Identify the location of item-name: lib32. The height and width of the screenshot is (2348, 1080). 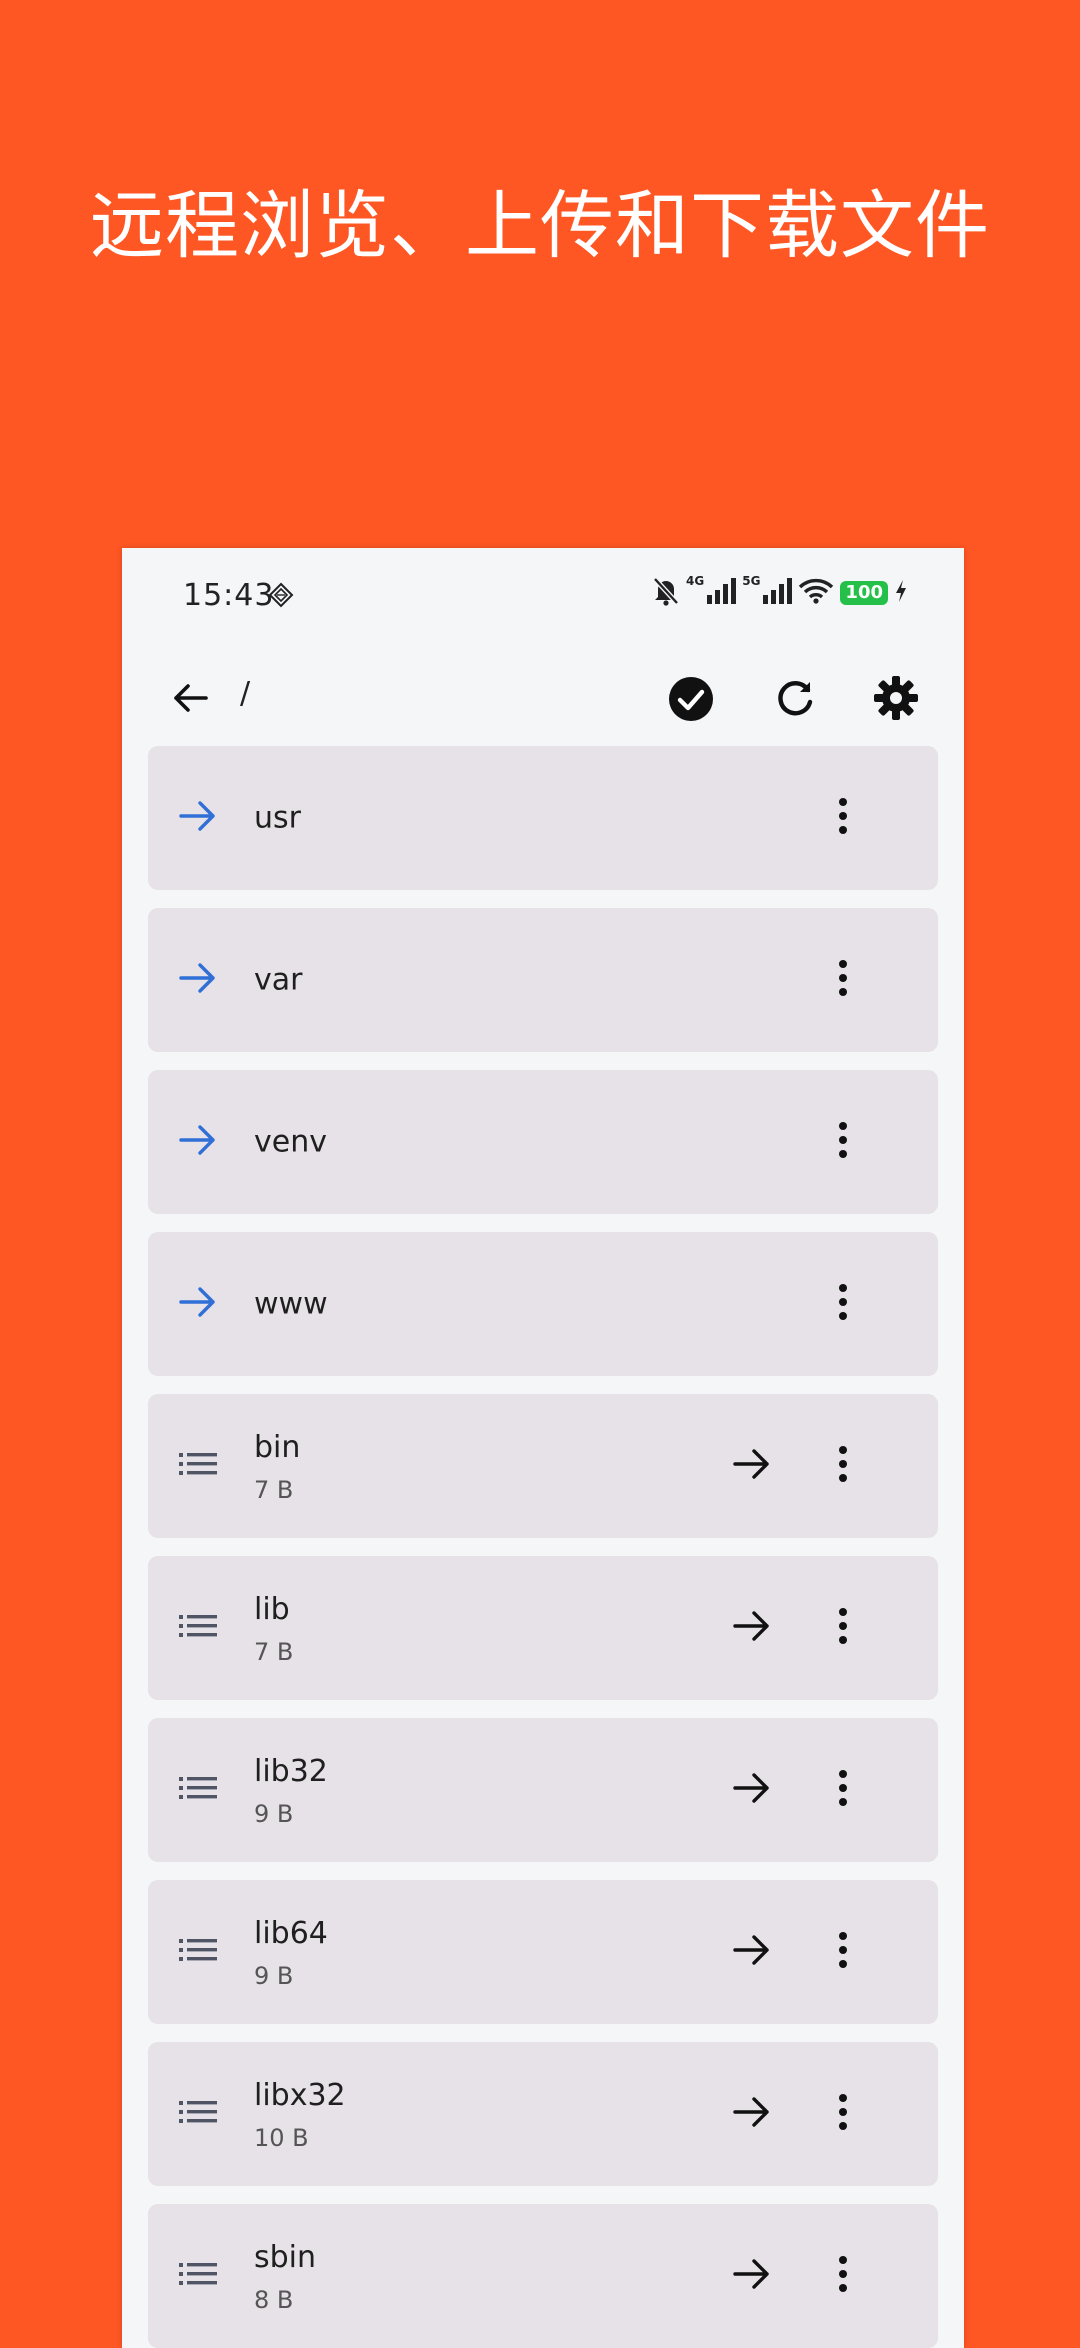
(291, 1771).